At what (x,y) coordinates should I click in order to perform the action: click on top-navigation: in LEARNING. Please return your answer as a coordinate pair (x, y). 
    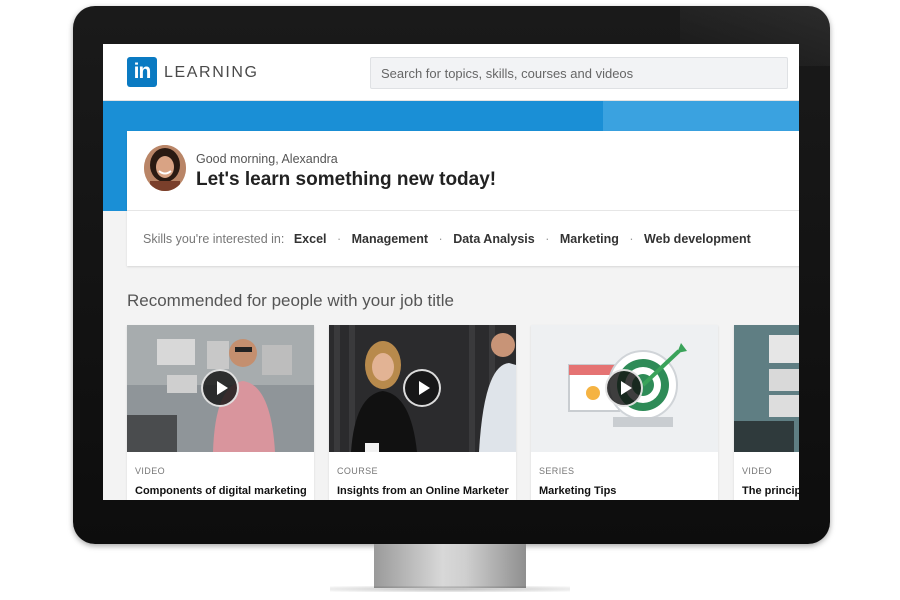
    Looking at the image, I should click on (451, 72).